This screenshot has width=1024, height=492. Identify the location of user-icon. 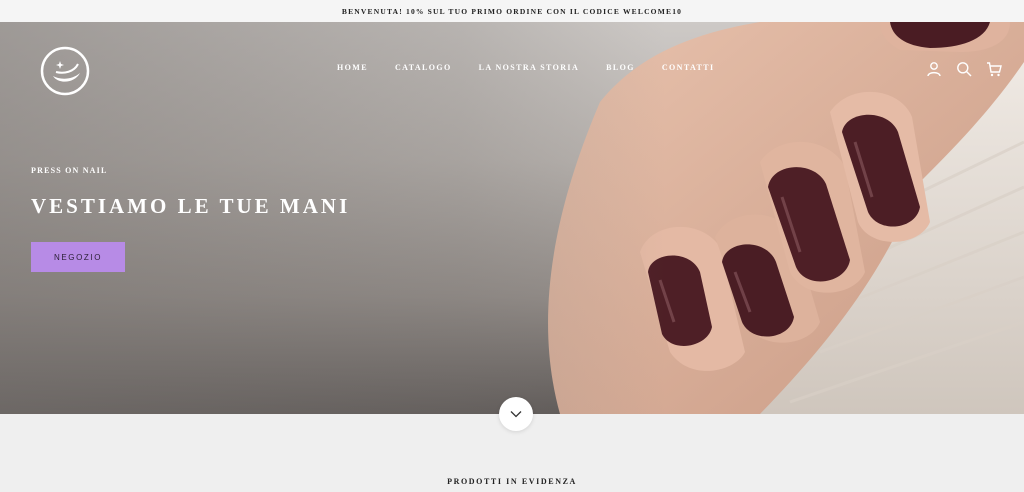
(934, 69).